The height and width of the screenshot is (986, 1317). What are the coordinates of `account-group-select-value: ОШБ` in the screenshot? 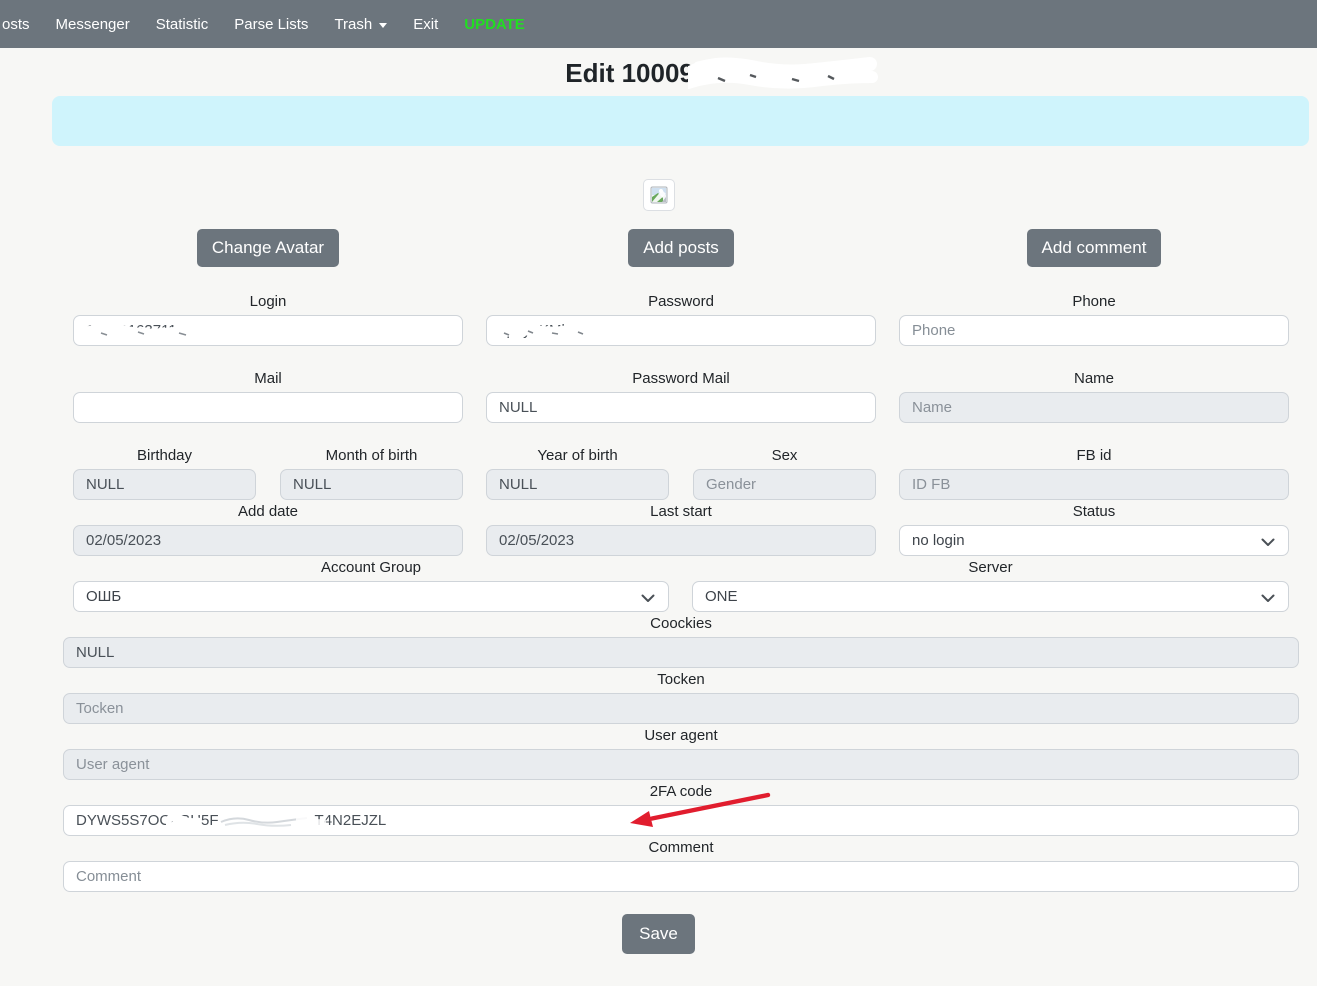 It's located at (104, 596).